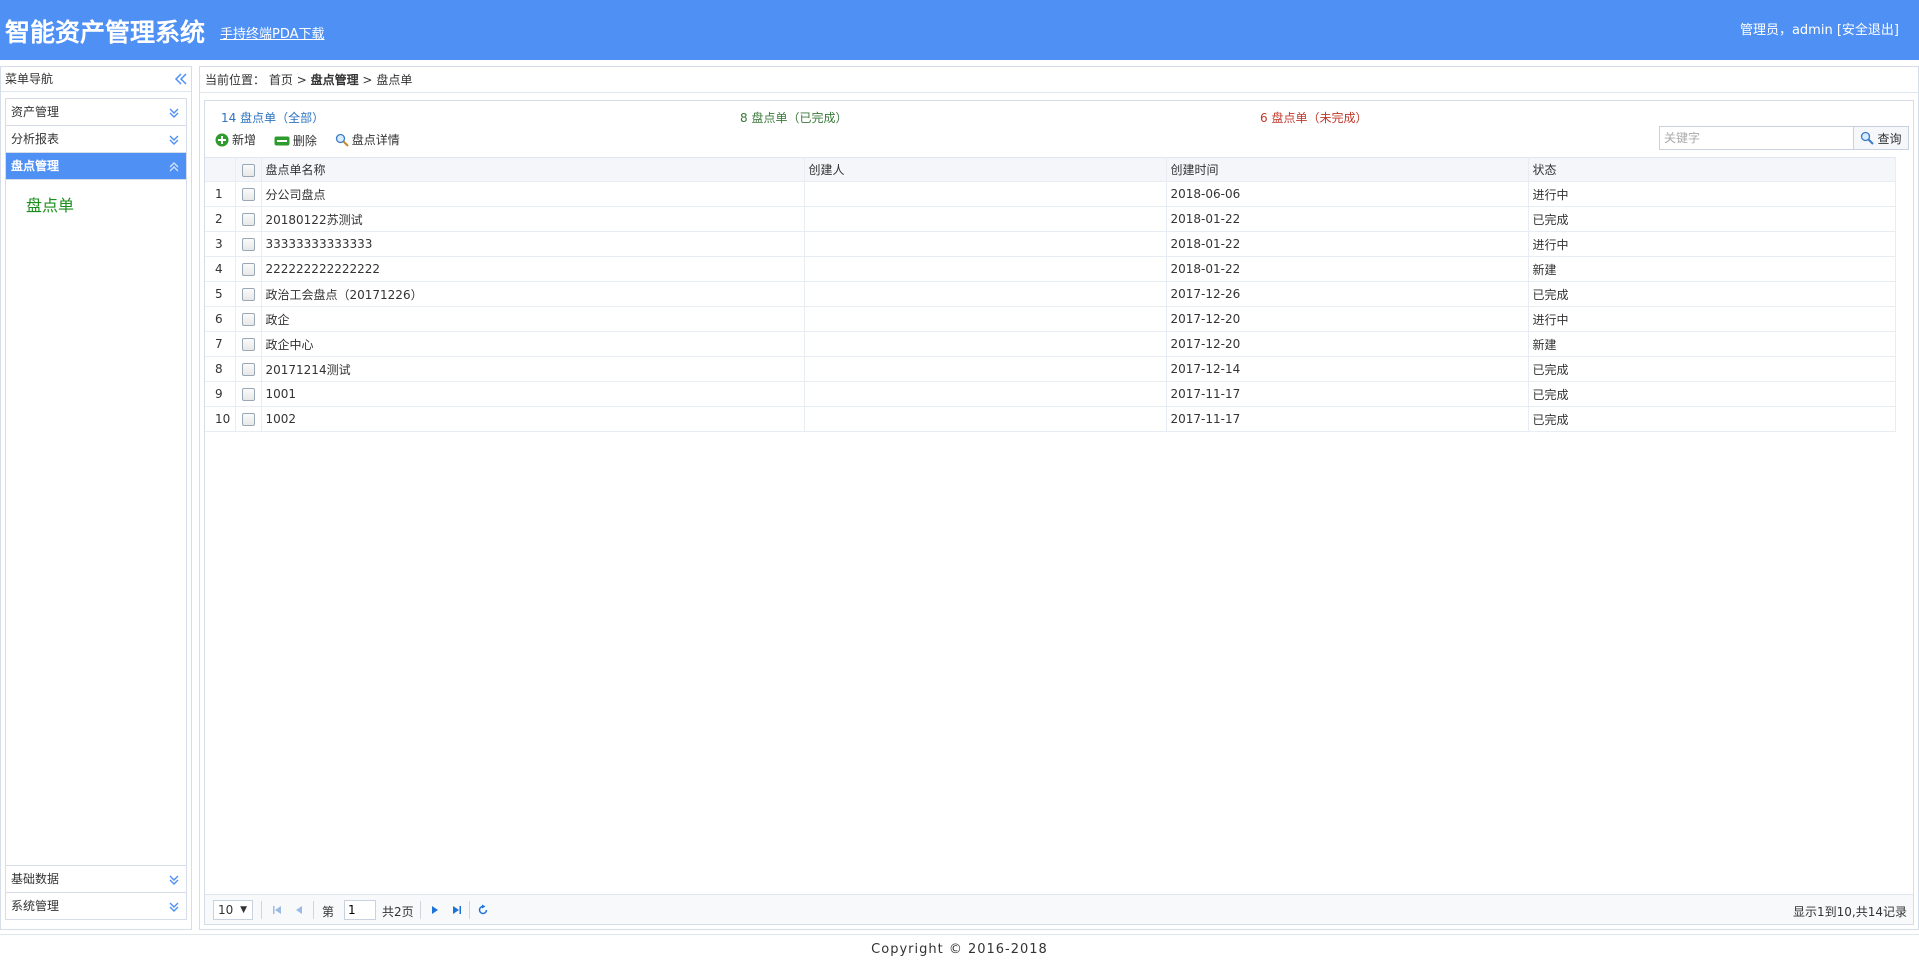 The height and width of the screenshot is (966, 1919). I want to click on sidebar-title: 菜单导航, so click(29, 79).